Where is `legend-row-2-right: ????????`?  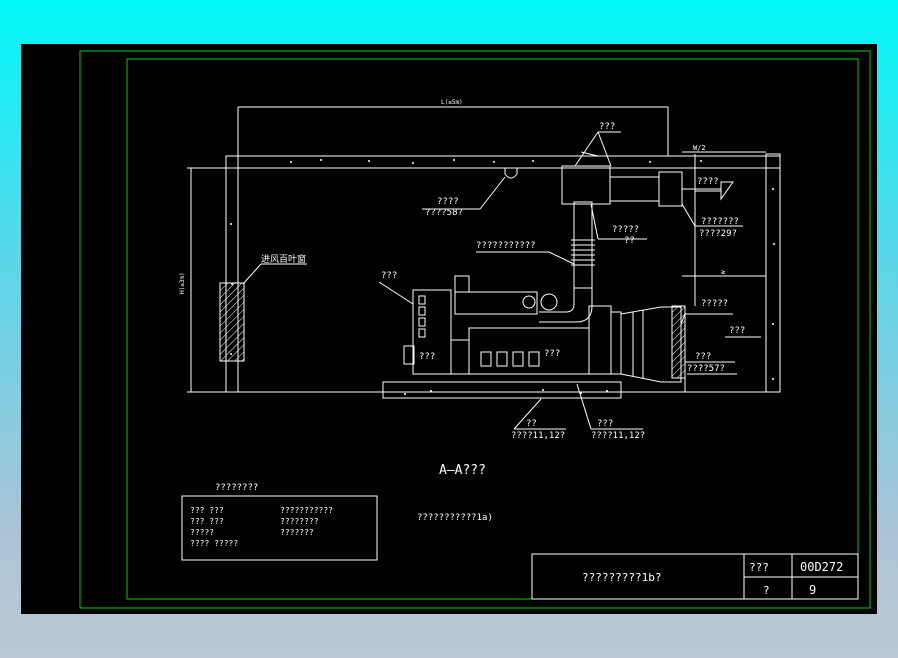
legend-row-2-right: ???????? is located at coordinates (299, 521).